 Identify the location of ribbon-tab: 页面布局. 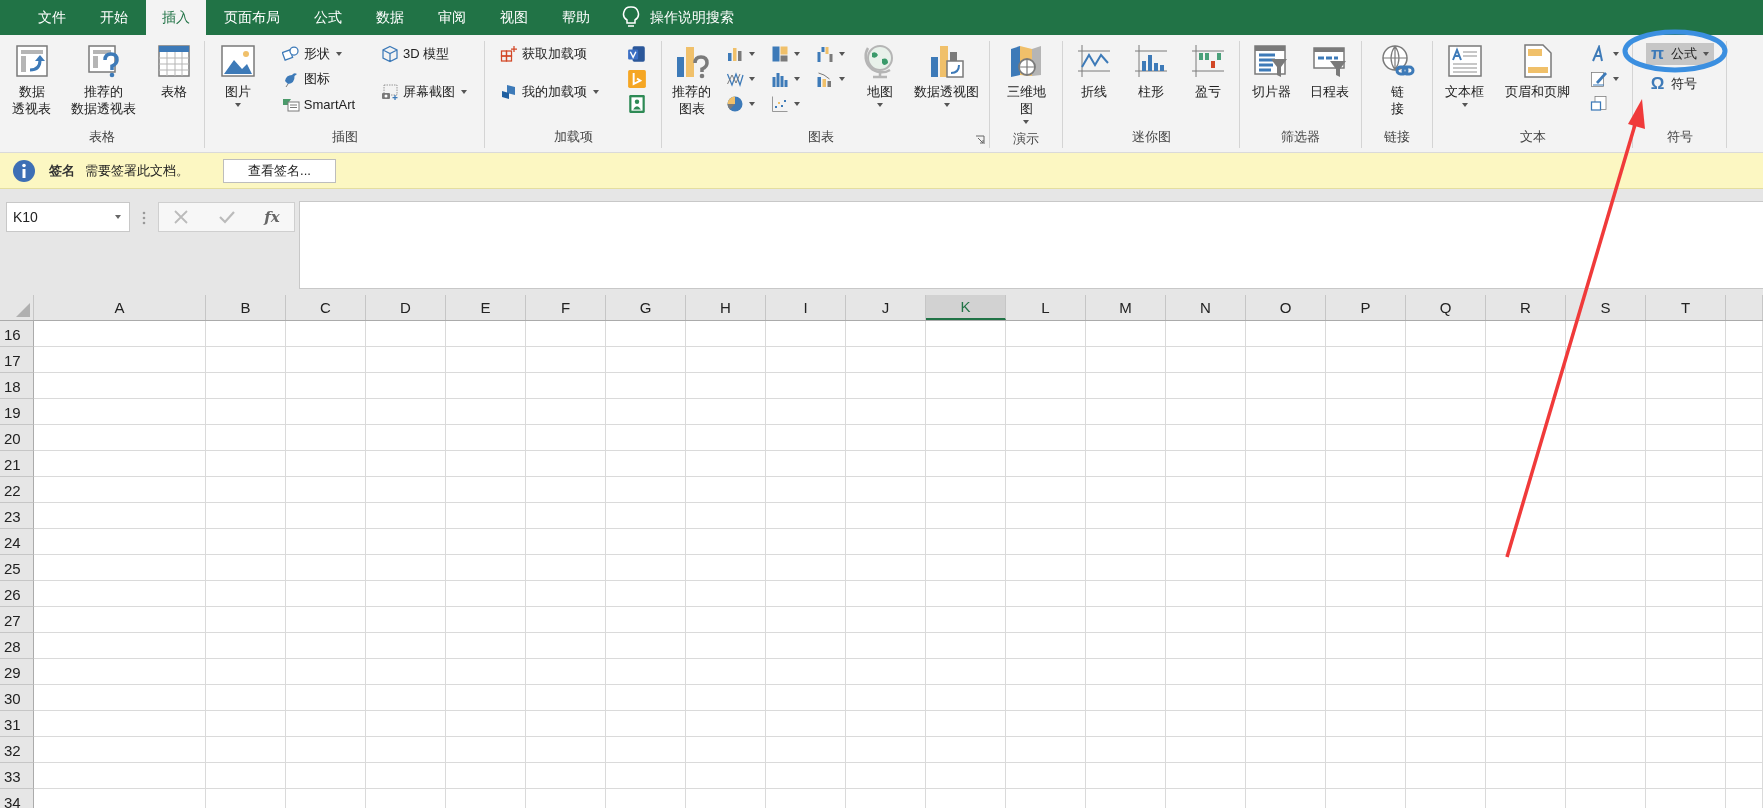
(252, 17).